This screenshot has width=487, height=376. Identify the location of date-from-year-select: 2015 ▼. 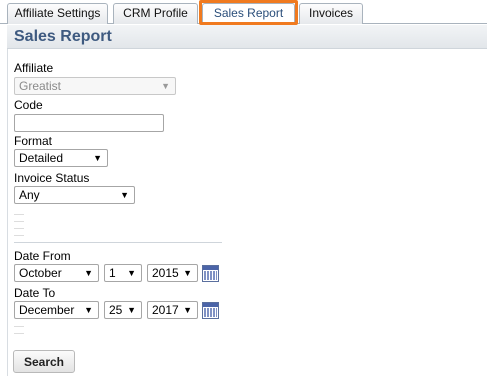
(172, 273).